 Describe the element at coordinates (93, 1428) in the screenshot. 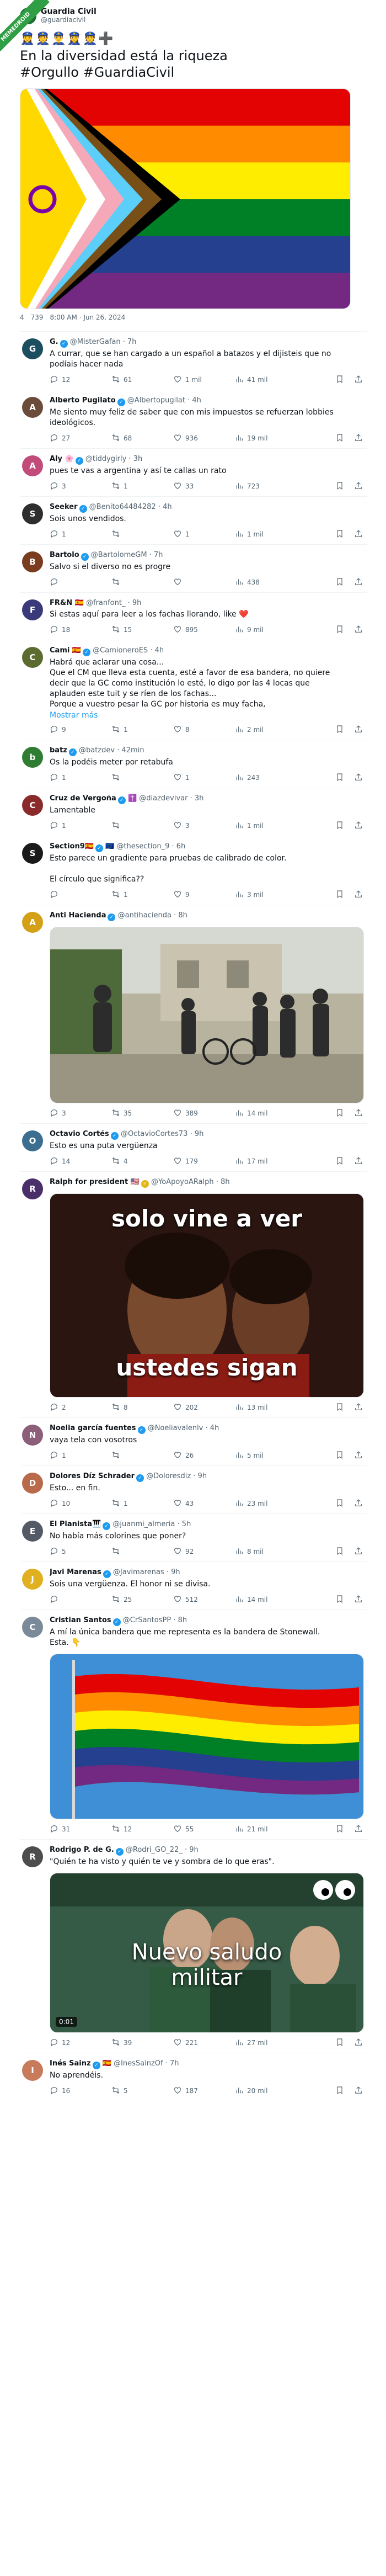

I see `author-name: Noelia garcía fuentes` at that location.